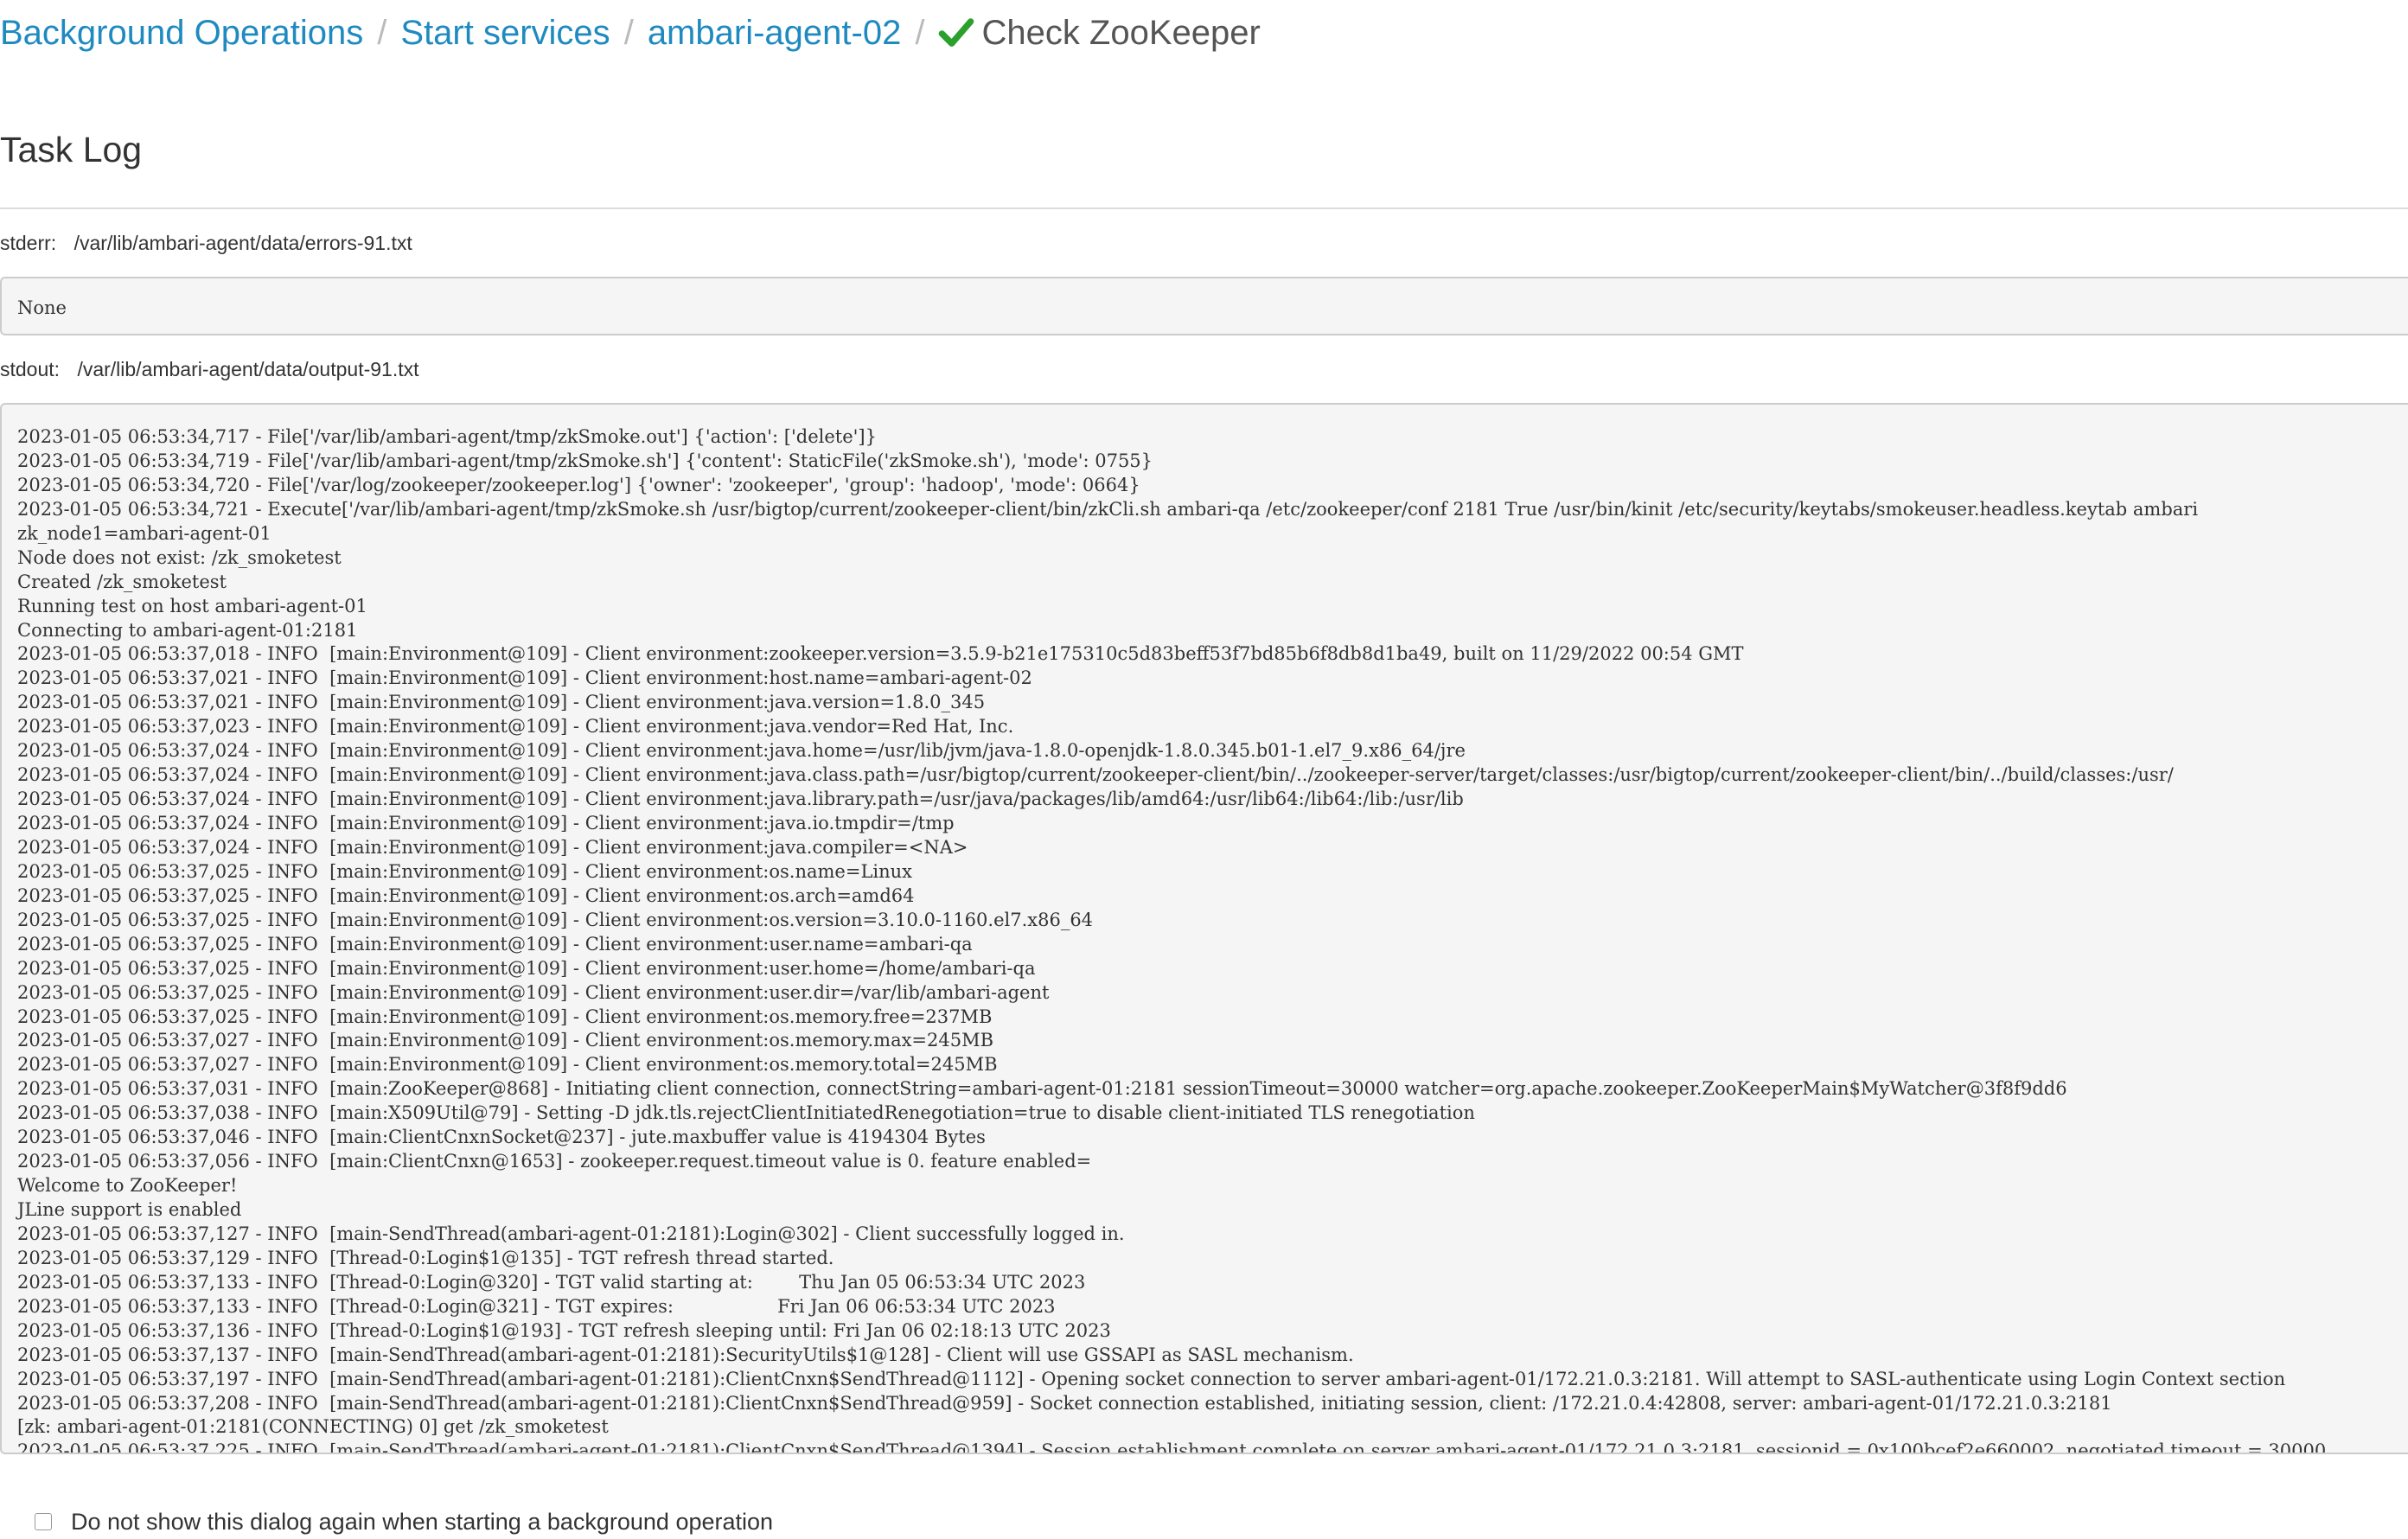 The height and width of the screenshot is (1539, 2408). Describe the element at coordinates (144, 533) in the screenshot. I see `log-line: zk_node1=ambari-agent-01` at that location.